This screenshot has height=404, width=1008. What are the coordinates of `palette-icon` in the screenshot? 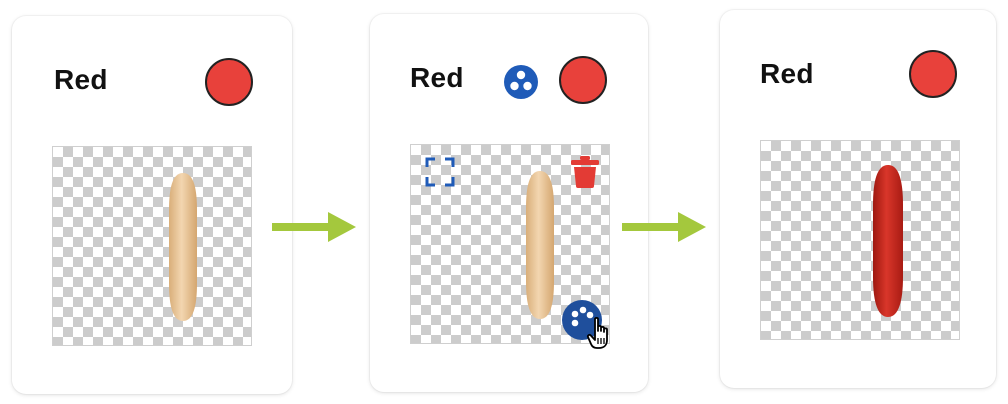 It's located at (521, 82).